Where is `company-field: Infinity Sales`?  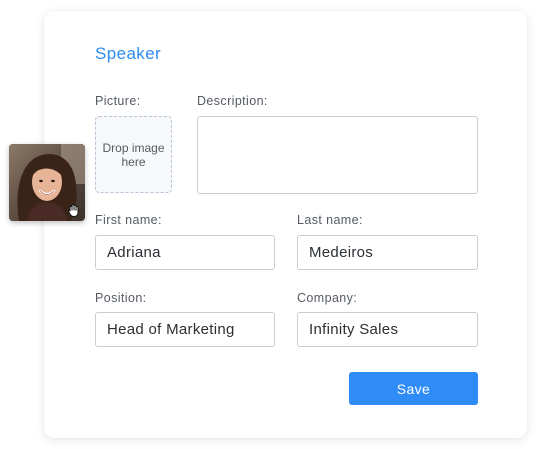 company-field: Infinity Sales is located at coordinates (387, 329).